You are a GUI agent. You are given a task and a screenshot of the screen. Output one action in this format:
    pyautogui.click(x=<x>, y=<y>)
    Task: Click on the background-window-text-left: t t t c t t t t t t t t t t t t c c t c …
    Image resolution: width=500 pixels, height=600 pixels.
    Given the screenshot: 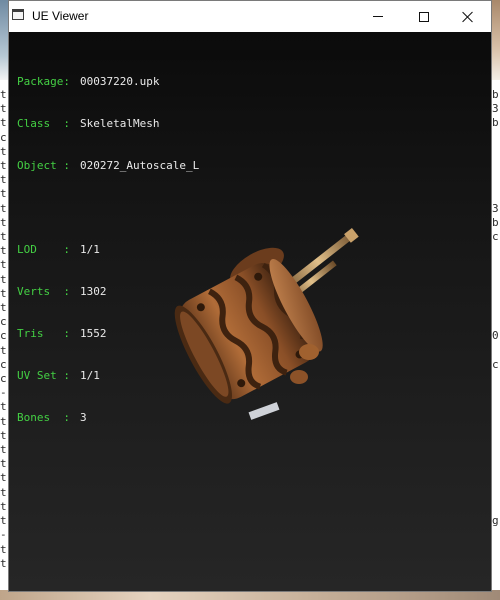 What is the action you would take?
    pyautogui.click(x=3, y=329)
    